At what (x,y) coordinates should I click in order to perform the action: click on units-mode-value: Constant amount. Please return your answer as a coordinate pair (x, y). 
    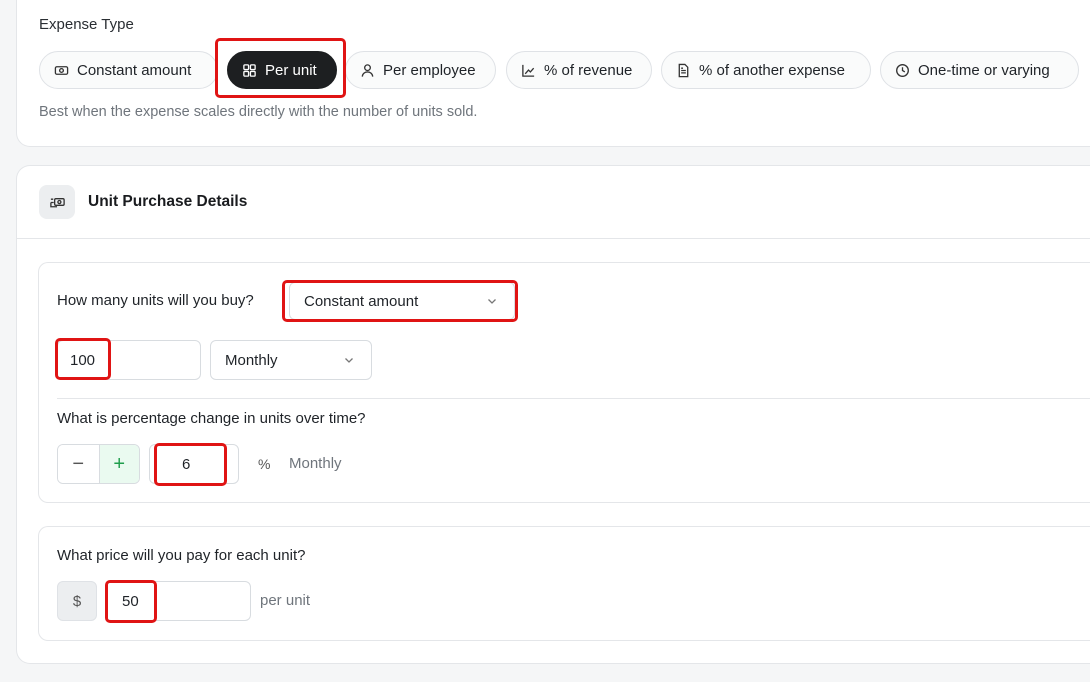
    Looking at the image, I should click on (361, 301).